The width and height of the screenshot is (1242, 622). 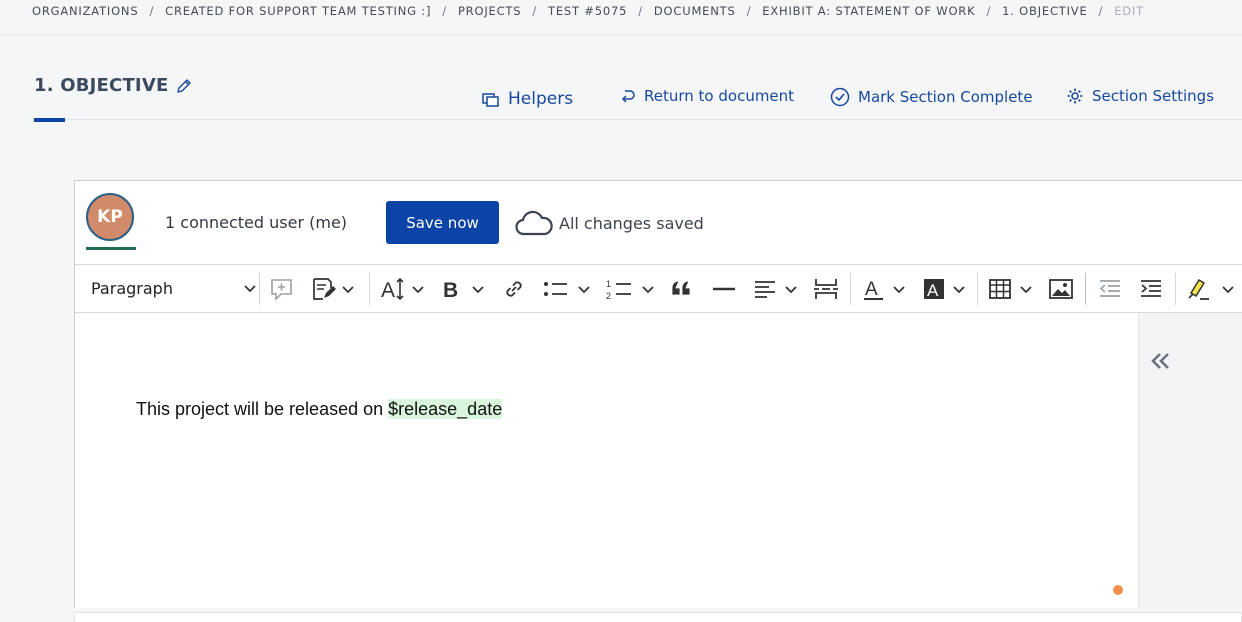 What do you see at coordinates (442, 222) in the screenshot?
I see `save-now-button: Save now` at bounding box center [442, 222].